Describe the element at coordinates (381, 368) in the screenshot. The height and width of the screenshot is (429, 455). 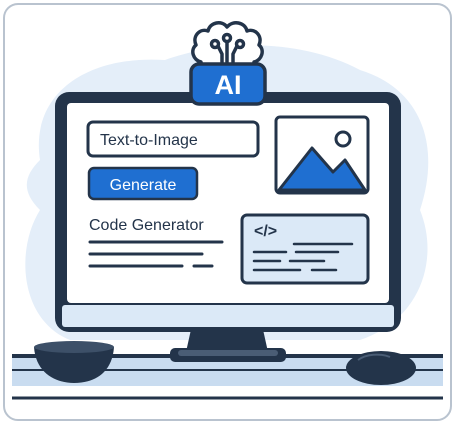
I see `mouse-icon` at that location.